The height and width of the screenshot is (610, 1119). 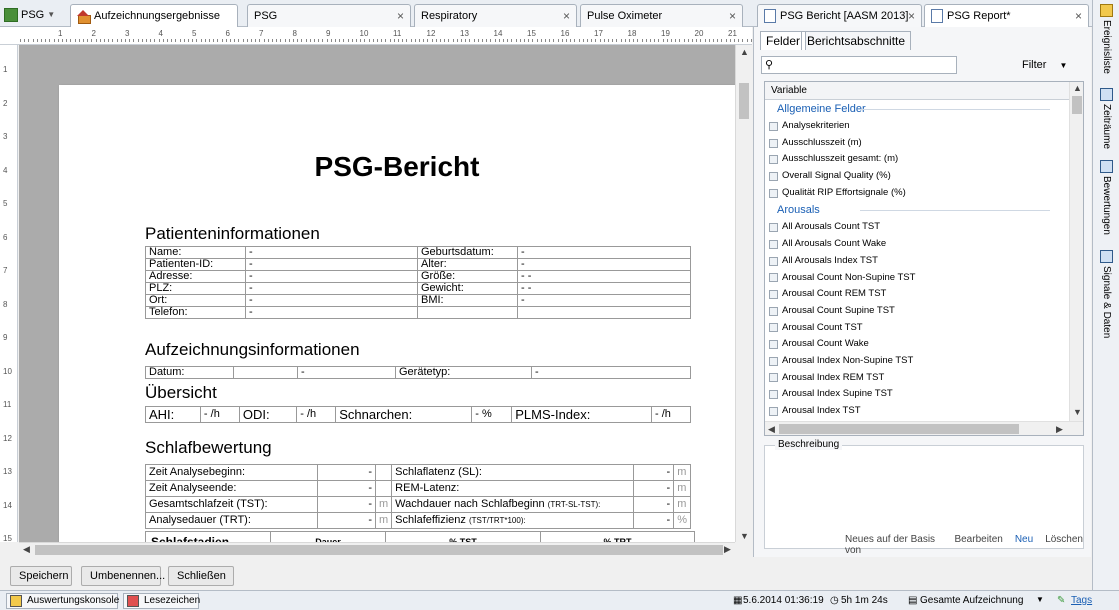 I want to click on sidebar-item-zeitraeume: Zeiträume, so click(x=1106, y=118).